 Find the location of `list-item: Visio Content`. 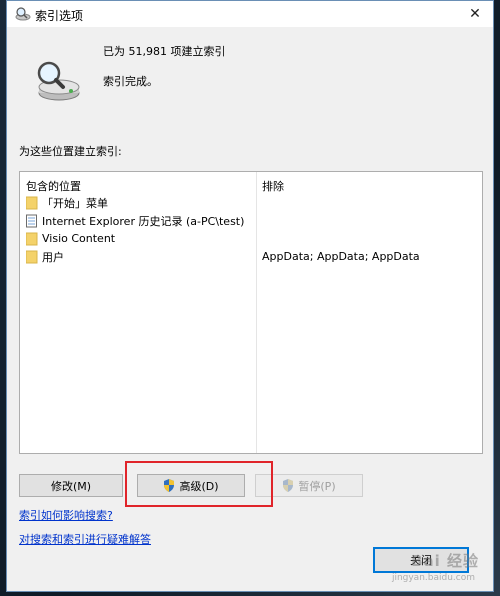

list-item: Visio Content is located at coordinates (70, 238).